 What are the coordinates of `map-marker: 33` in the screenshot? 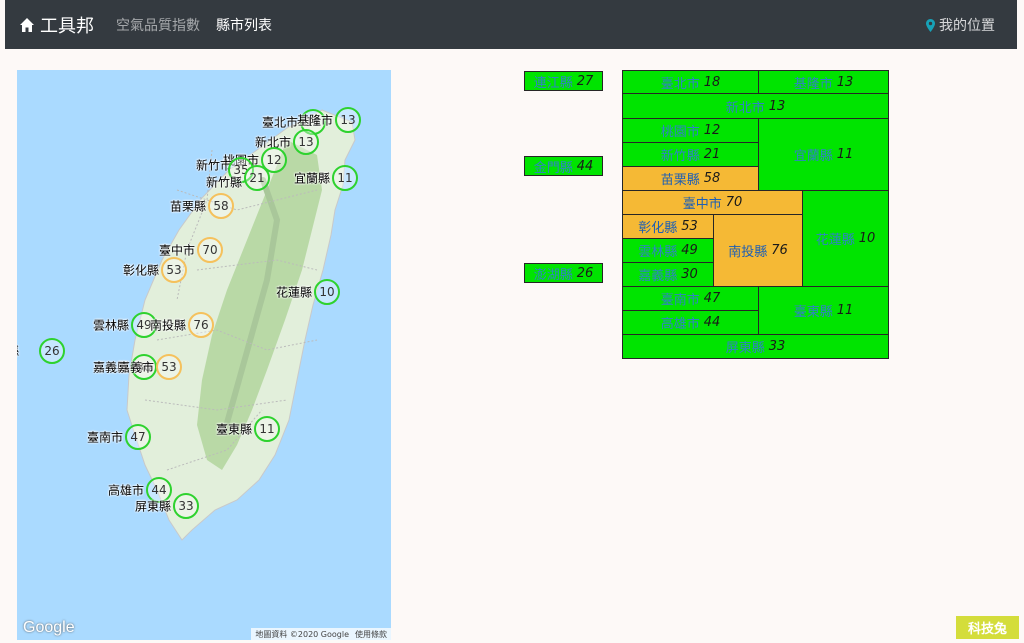 It's located at (186, 506).